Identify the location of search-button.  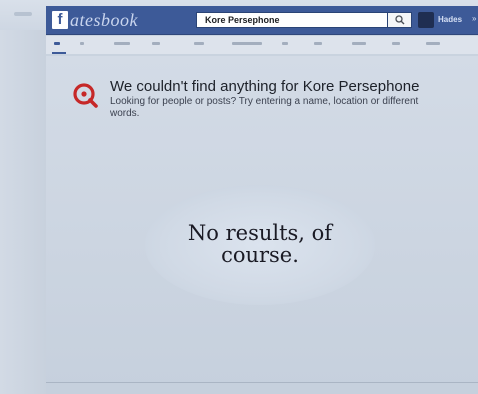
(400, 20).